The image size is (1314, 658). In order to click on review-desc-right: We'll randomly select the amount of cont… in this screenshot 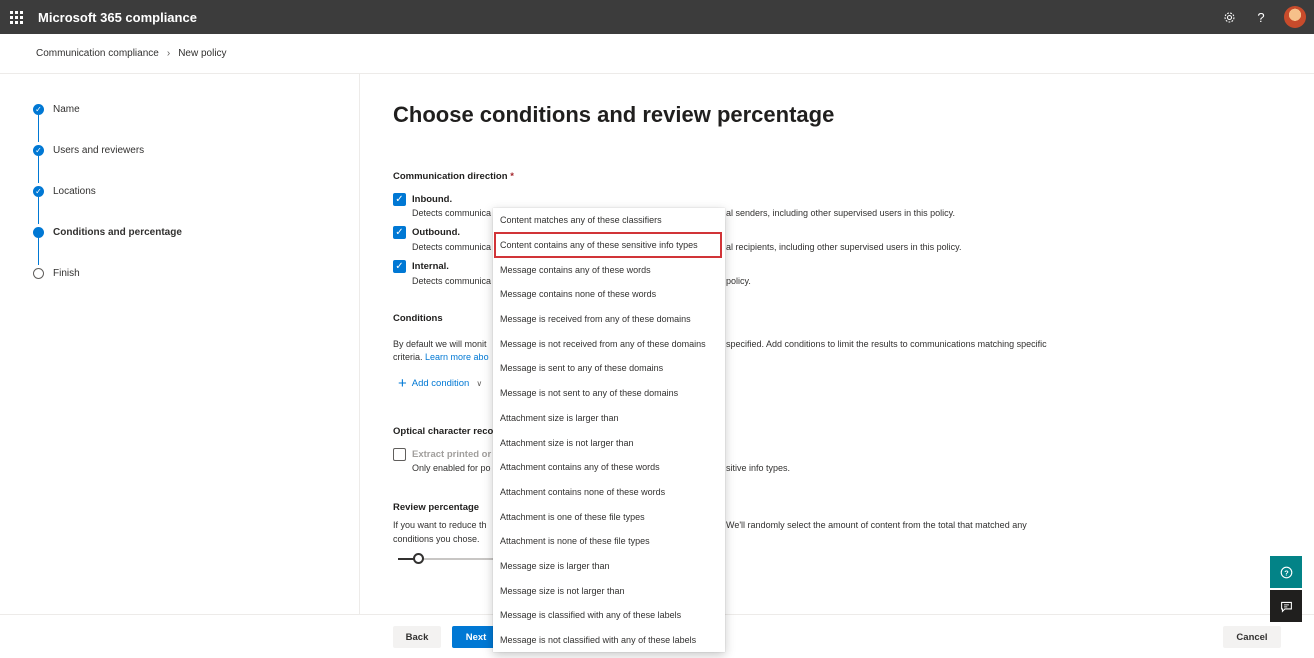, I will do `click(876, 525)`.